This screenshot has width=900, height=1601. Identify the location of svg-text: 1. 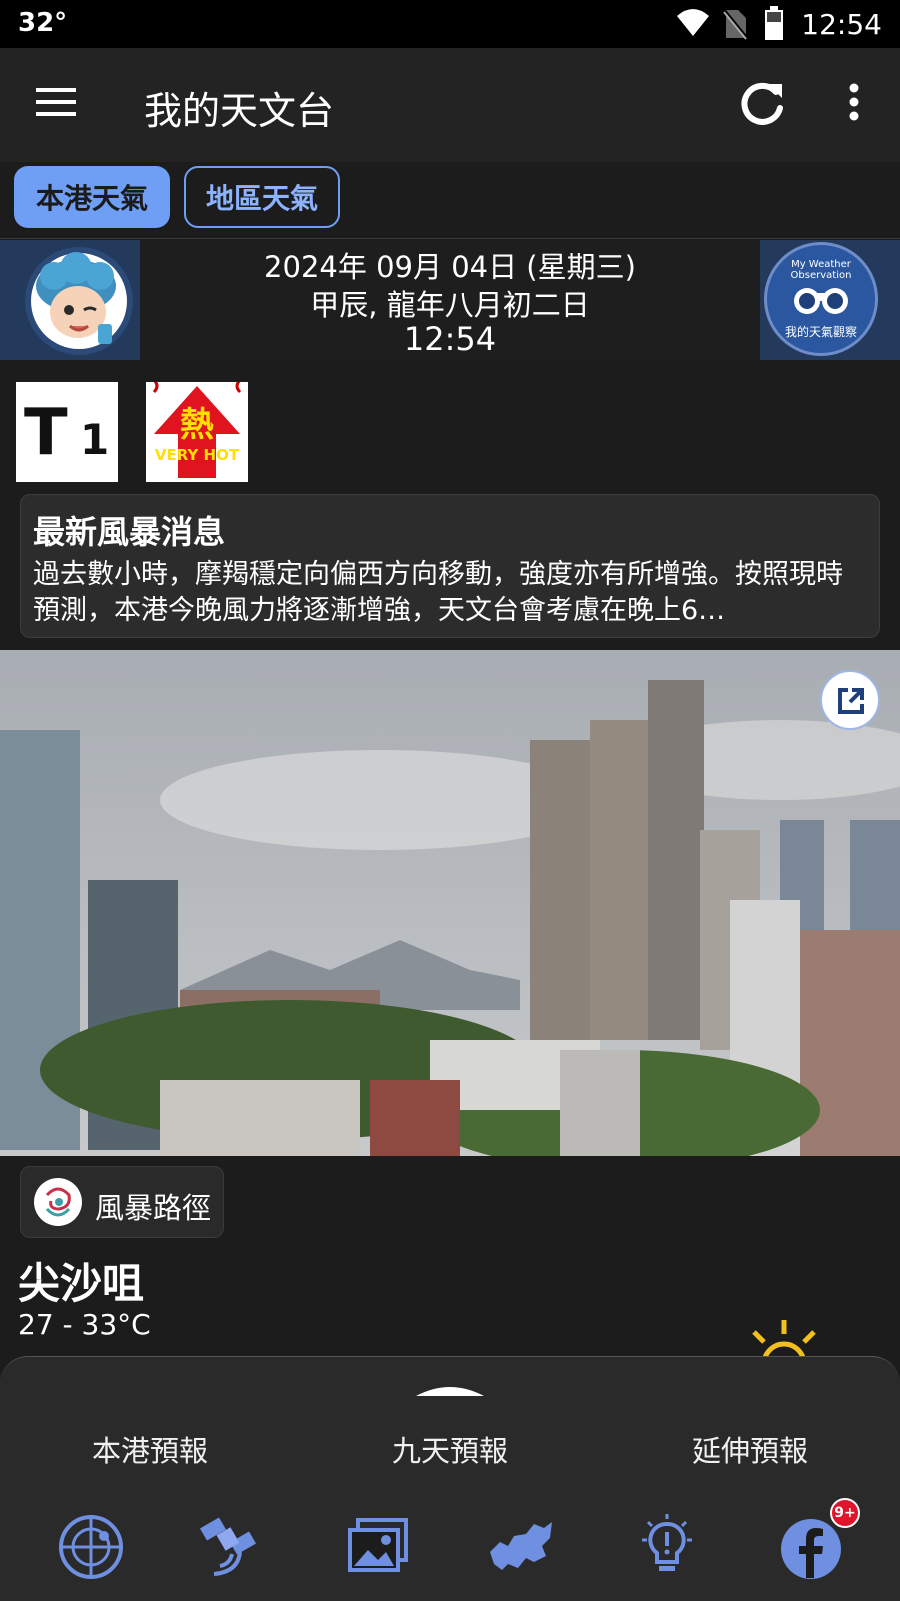
(94, 439).